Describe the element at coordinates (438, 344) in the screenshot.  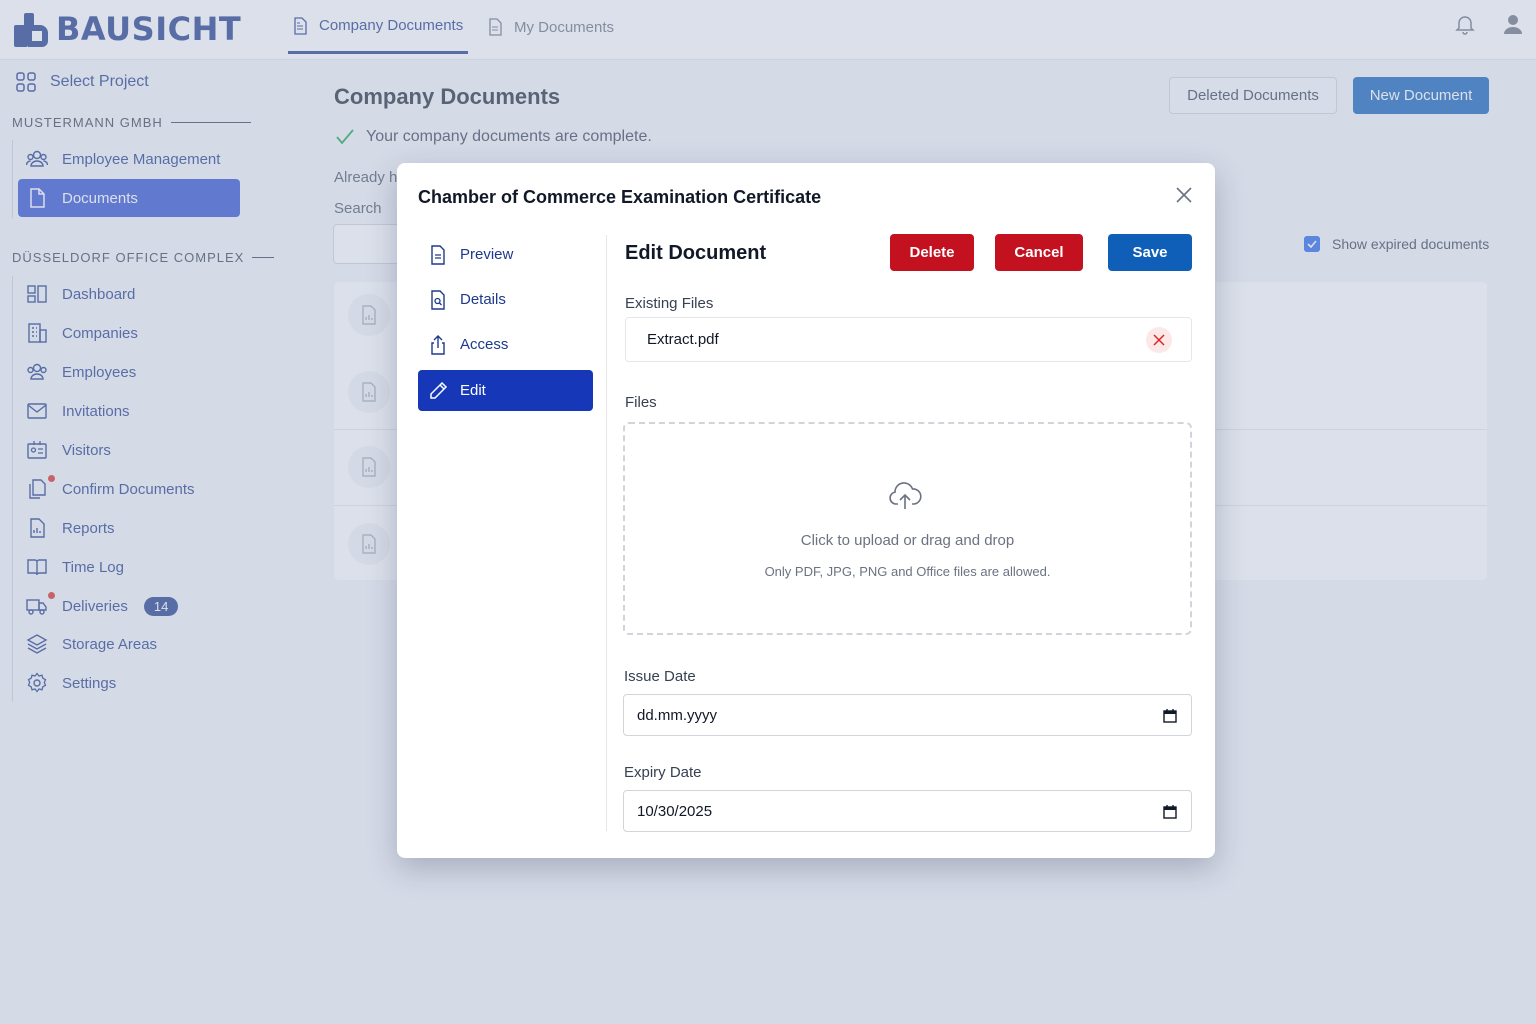
I see `share-icon` at that location.